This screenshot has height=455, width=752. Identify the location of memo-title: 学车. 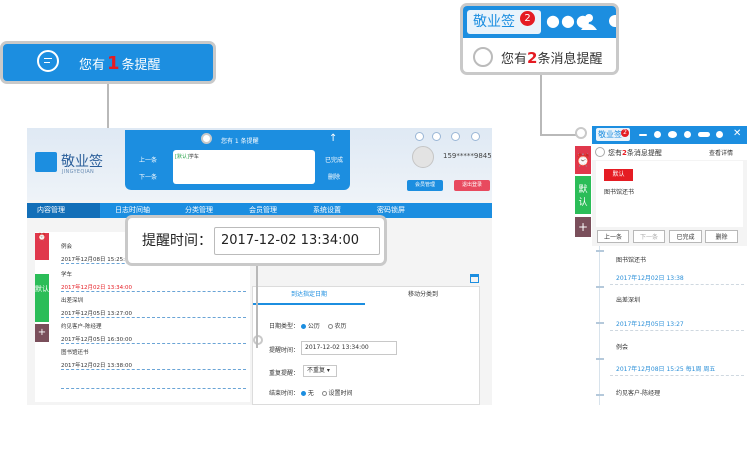
(66, 274).